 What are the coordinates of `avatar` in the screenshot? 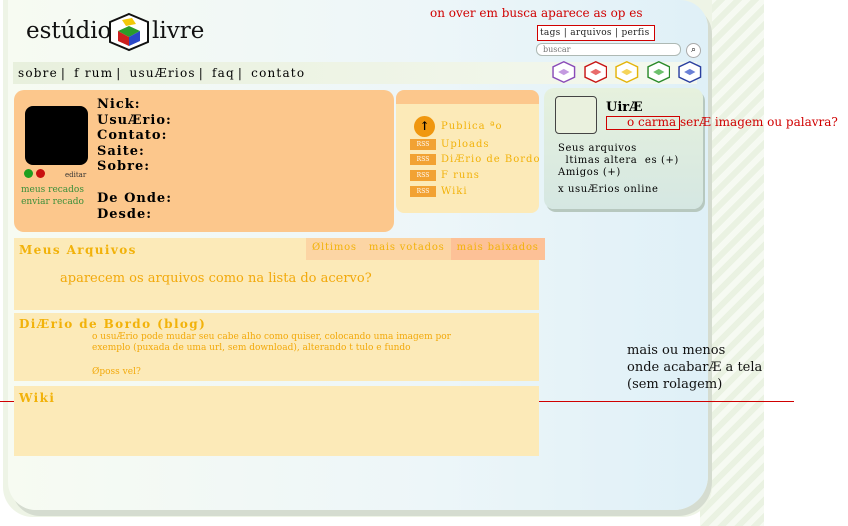 It's located at (56, 135).